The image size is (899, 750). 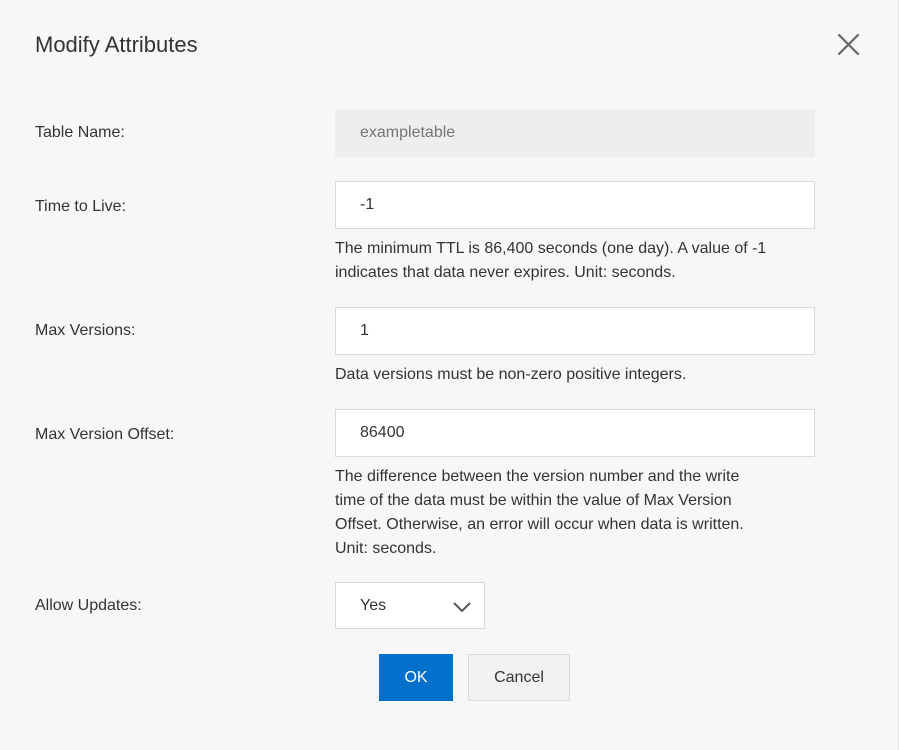 What do you see at coordinates (519, 677) in the screenshot?
I see `cancel-button: Cancel` at bounding box center [519, 677].